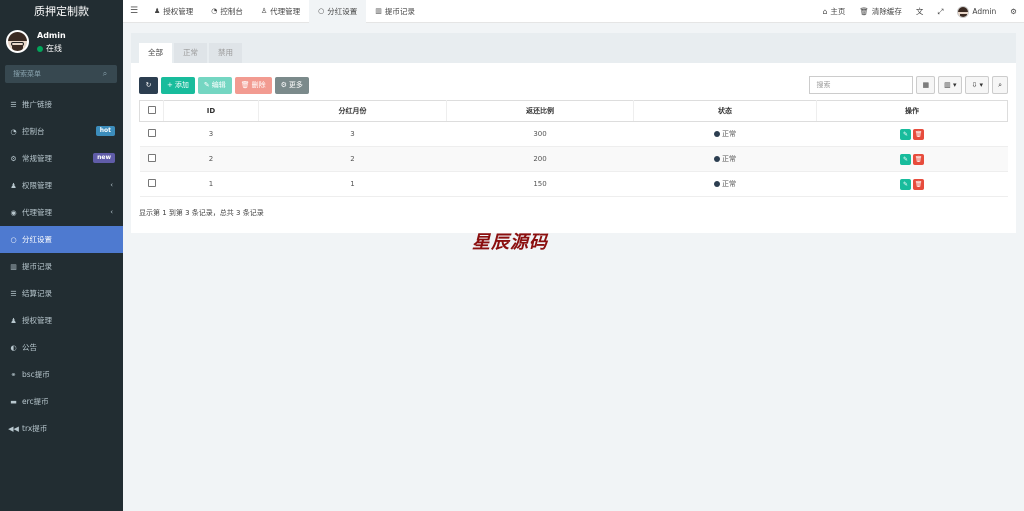 Image resolution: width=1024 pixels, height=511 pixels. Describe the element at coordinates (51, 74) in the screenshot. I see `menu-search-input` at that location.